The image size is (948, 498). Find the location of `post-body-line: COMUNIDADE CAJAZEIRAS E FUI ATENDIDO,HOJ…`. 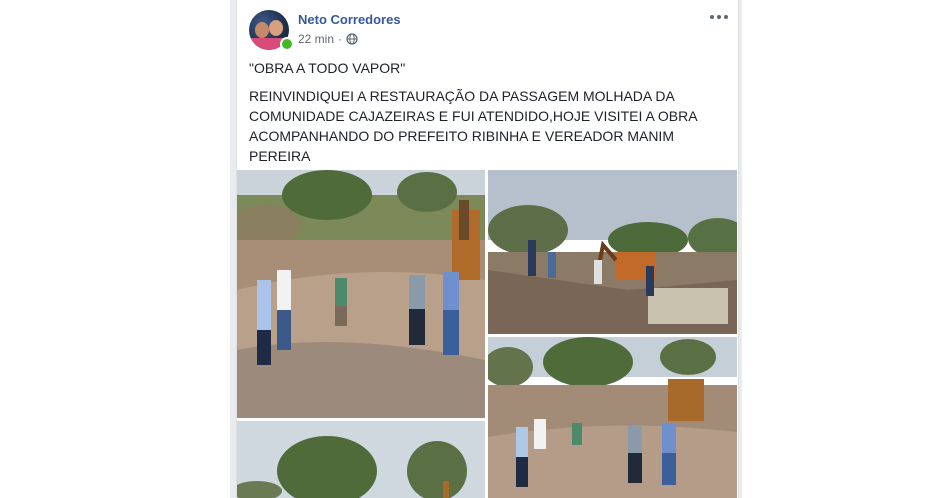

post-body-line: COMUNIDADE CAJAZEIRAS E FUI ATENDIDO,HOJ… is located at coordinates (473, 116).